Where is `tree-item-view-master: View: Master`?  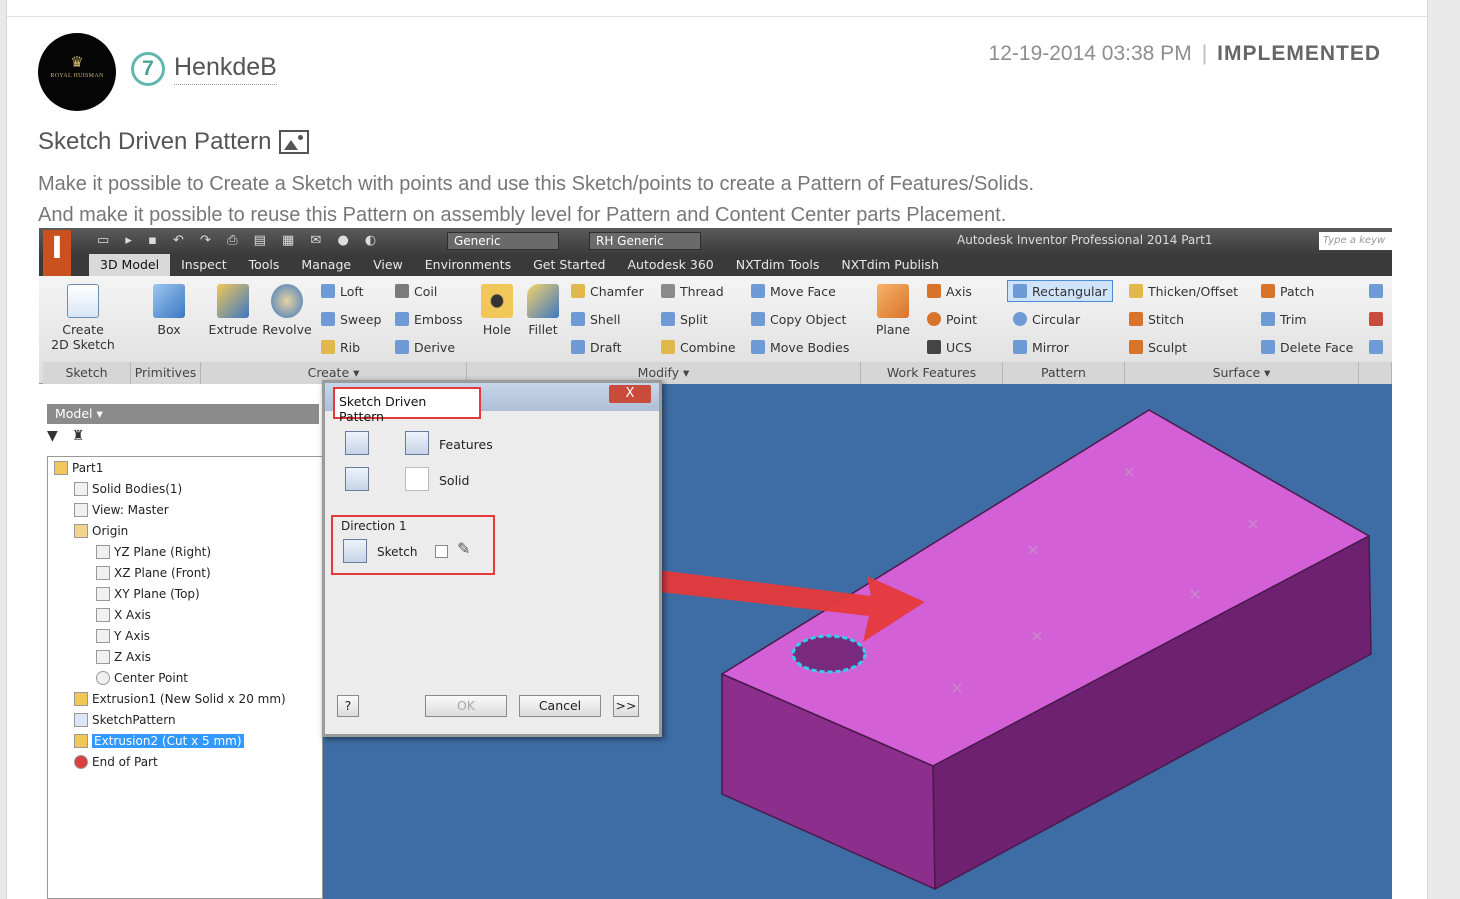
tree-item-view-master: View: Master is located at coordinates (121, 510).